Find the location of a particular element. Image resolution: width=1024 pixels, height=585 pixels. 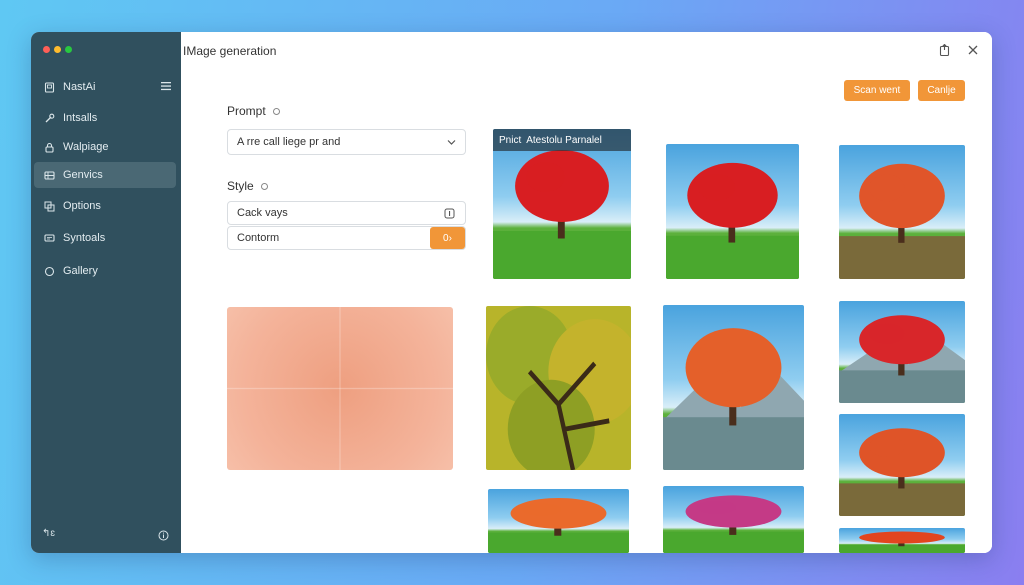

chevron-down-icon is located at coordinates (451, 142).